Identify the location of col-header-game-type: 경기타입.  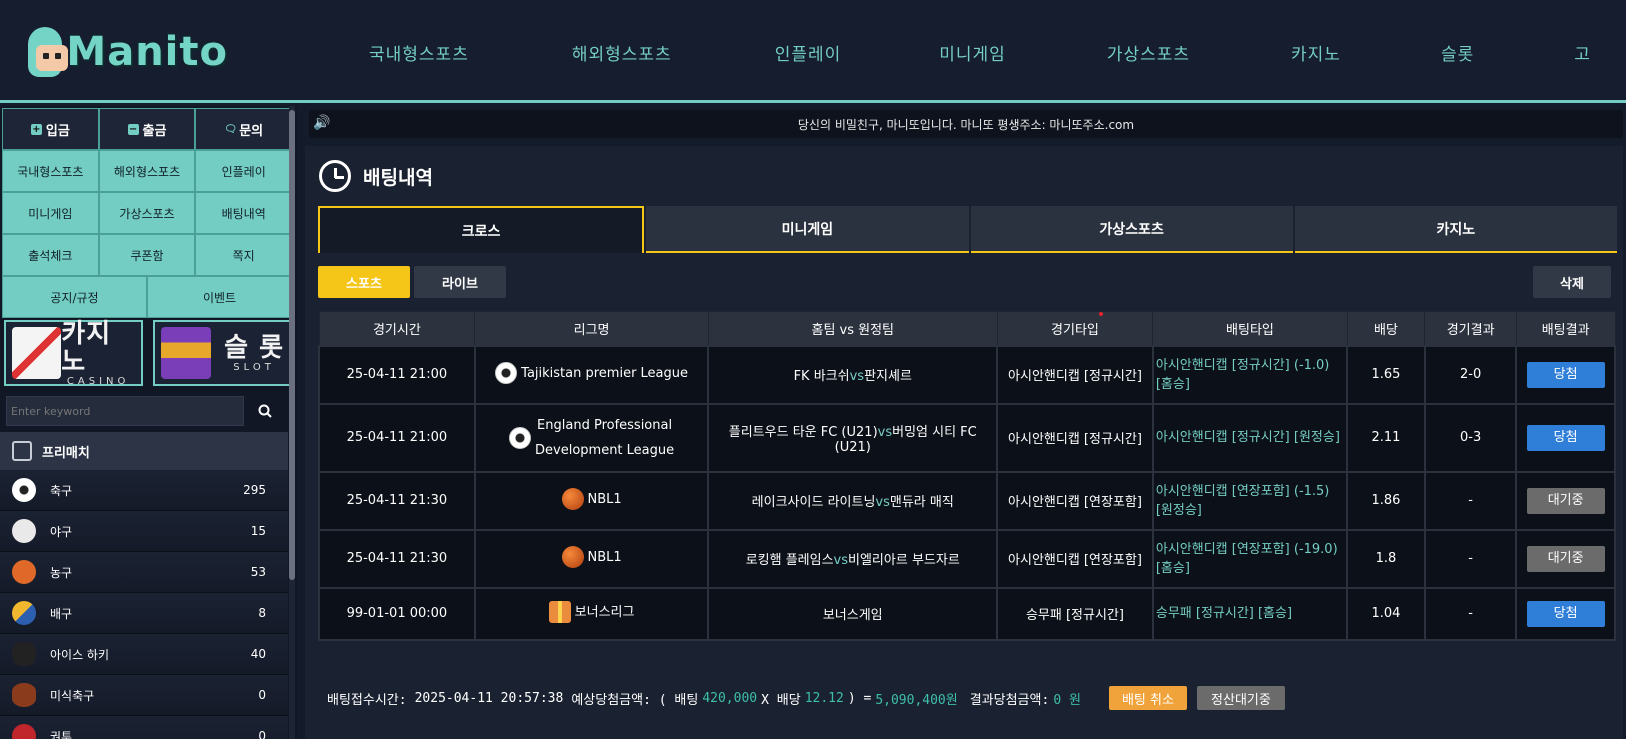
(1075, 328).